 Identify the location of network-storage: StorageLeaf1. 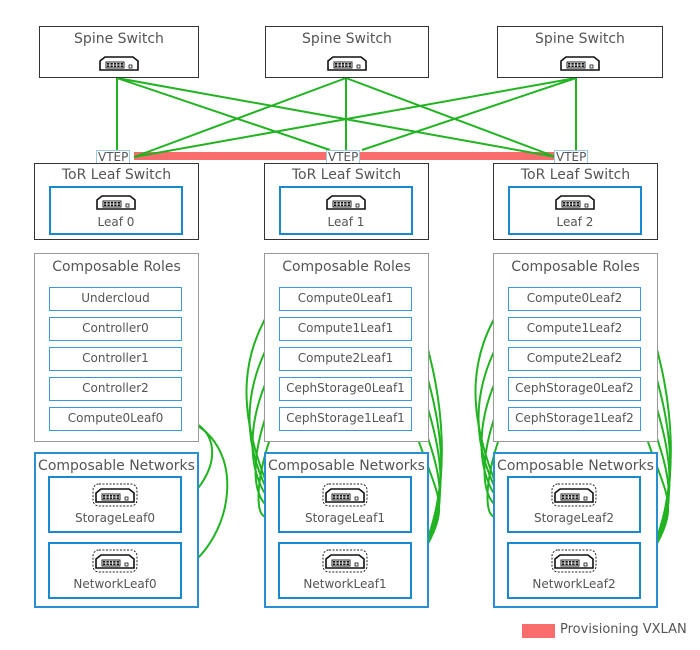
(345, 504).